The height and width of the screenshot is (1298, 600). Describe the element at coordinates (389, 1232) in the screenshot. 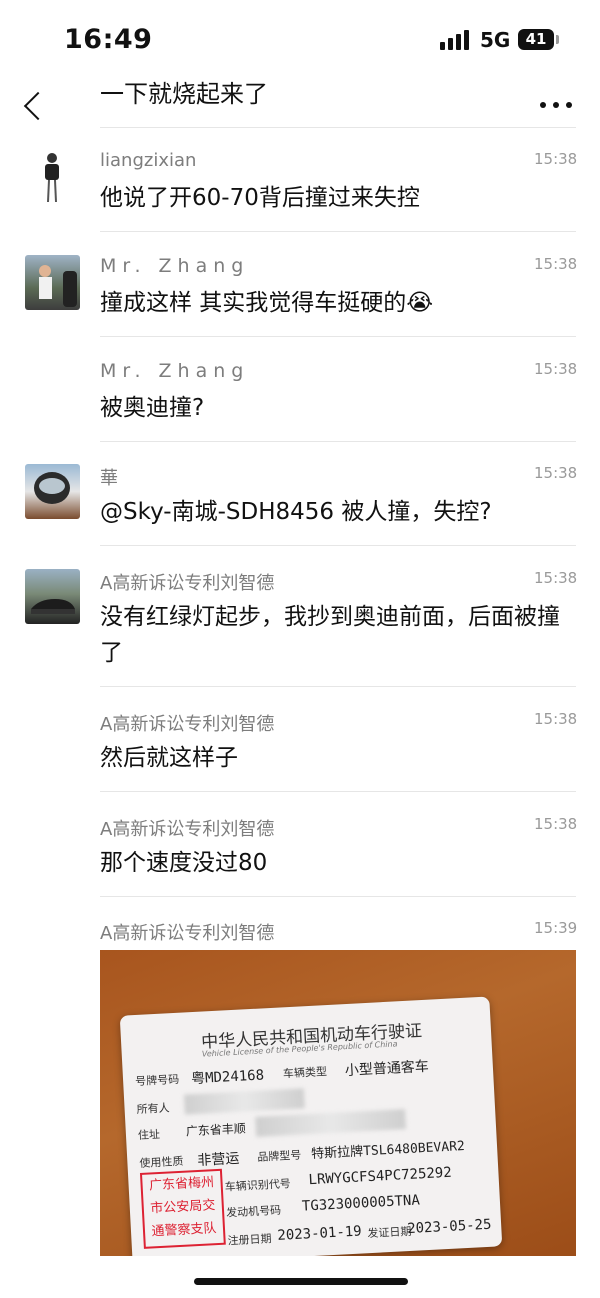

I see `issue-date-label: 发证日期` at that location.